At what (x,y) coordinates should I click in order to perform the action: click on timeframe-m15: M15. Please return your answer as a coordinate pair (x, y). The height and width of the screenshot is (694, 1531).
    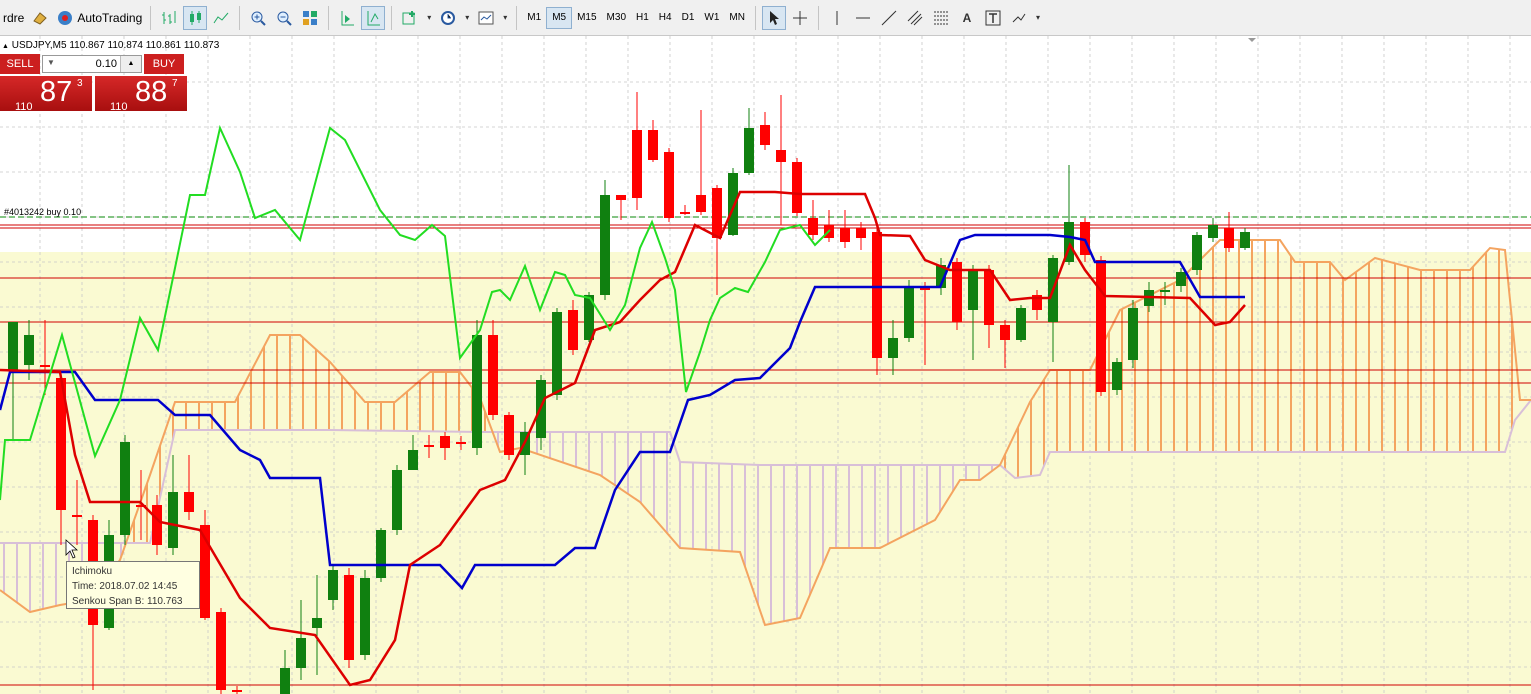
    Looking at the image, I should click on (586, 18).